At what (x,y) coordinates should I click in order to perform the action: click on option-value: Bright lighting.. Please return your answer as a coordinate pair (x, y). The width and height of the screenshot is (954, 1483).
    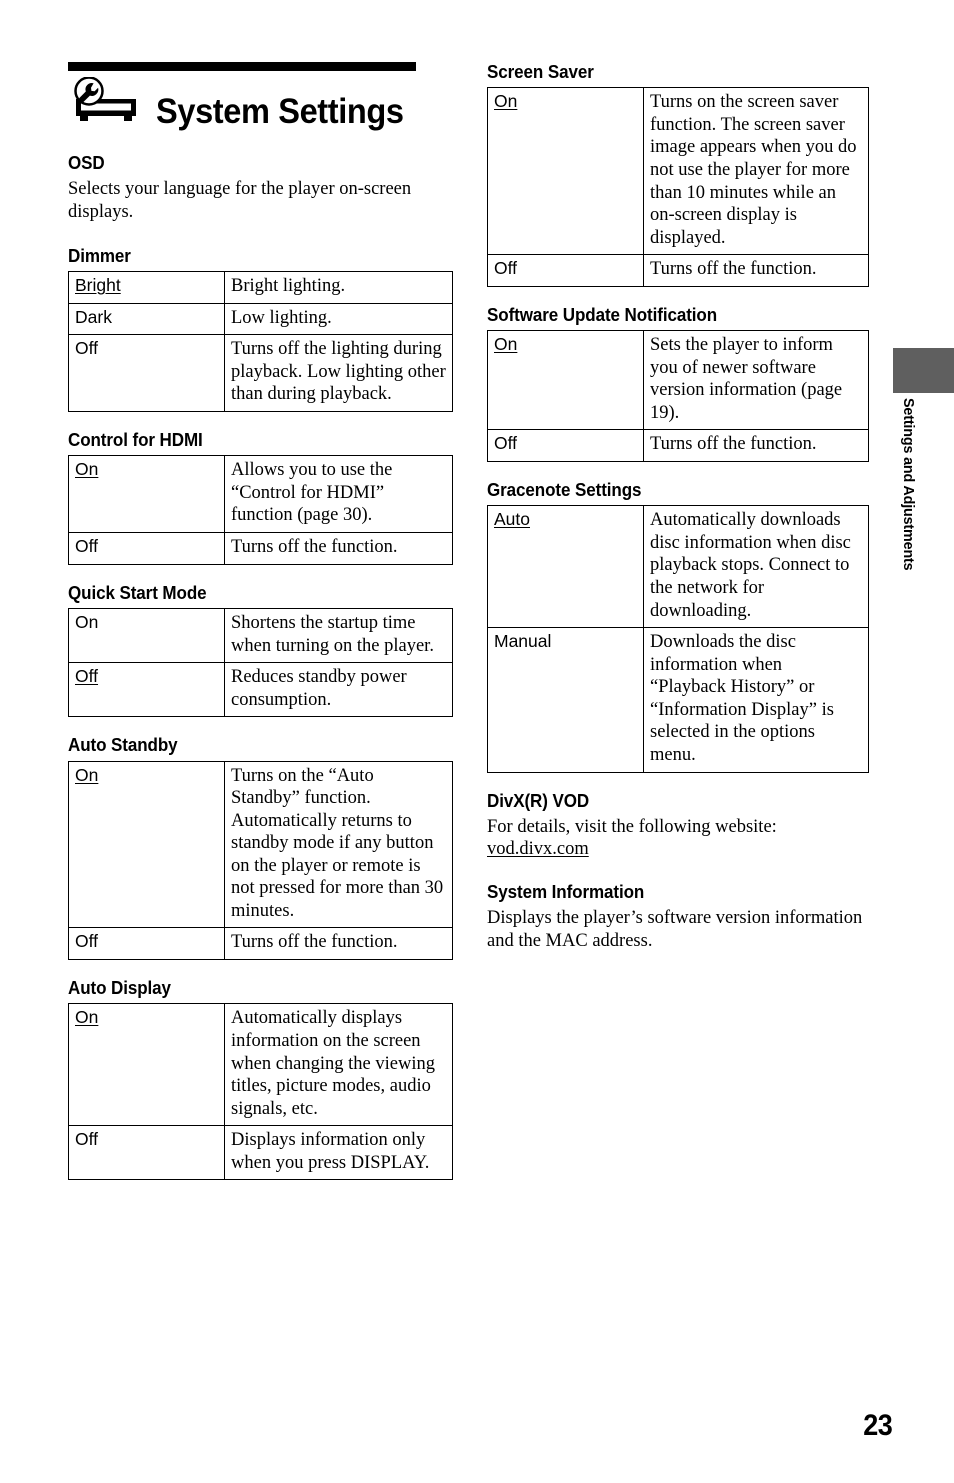
    Looking at the image, I should click on (338, 287).